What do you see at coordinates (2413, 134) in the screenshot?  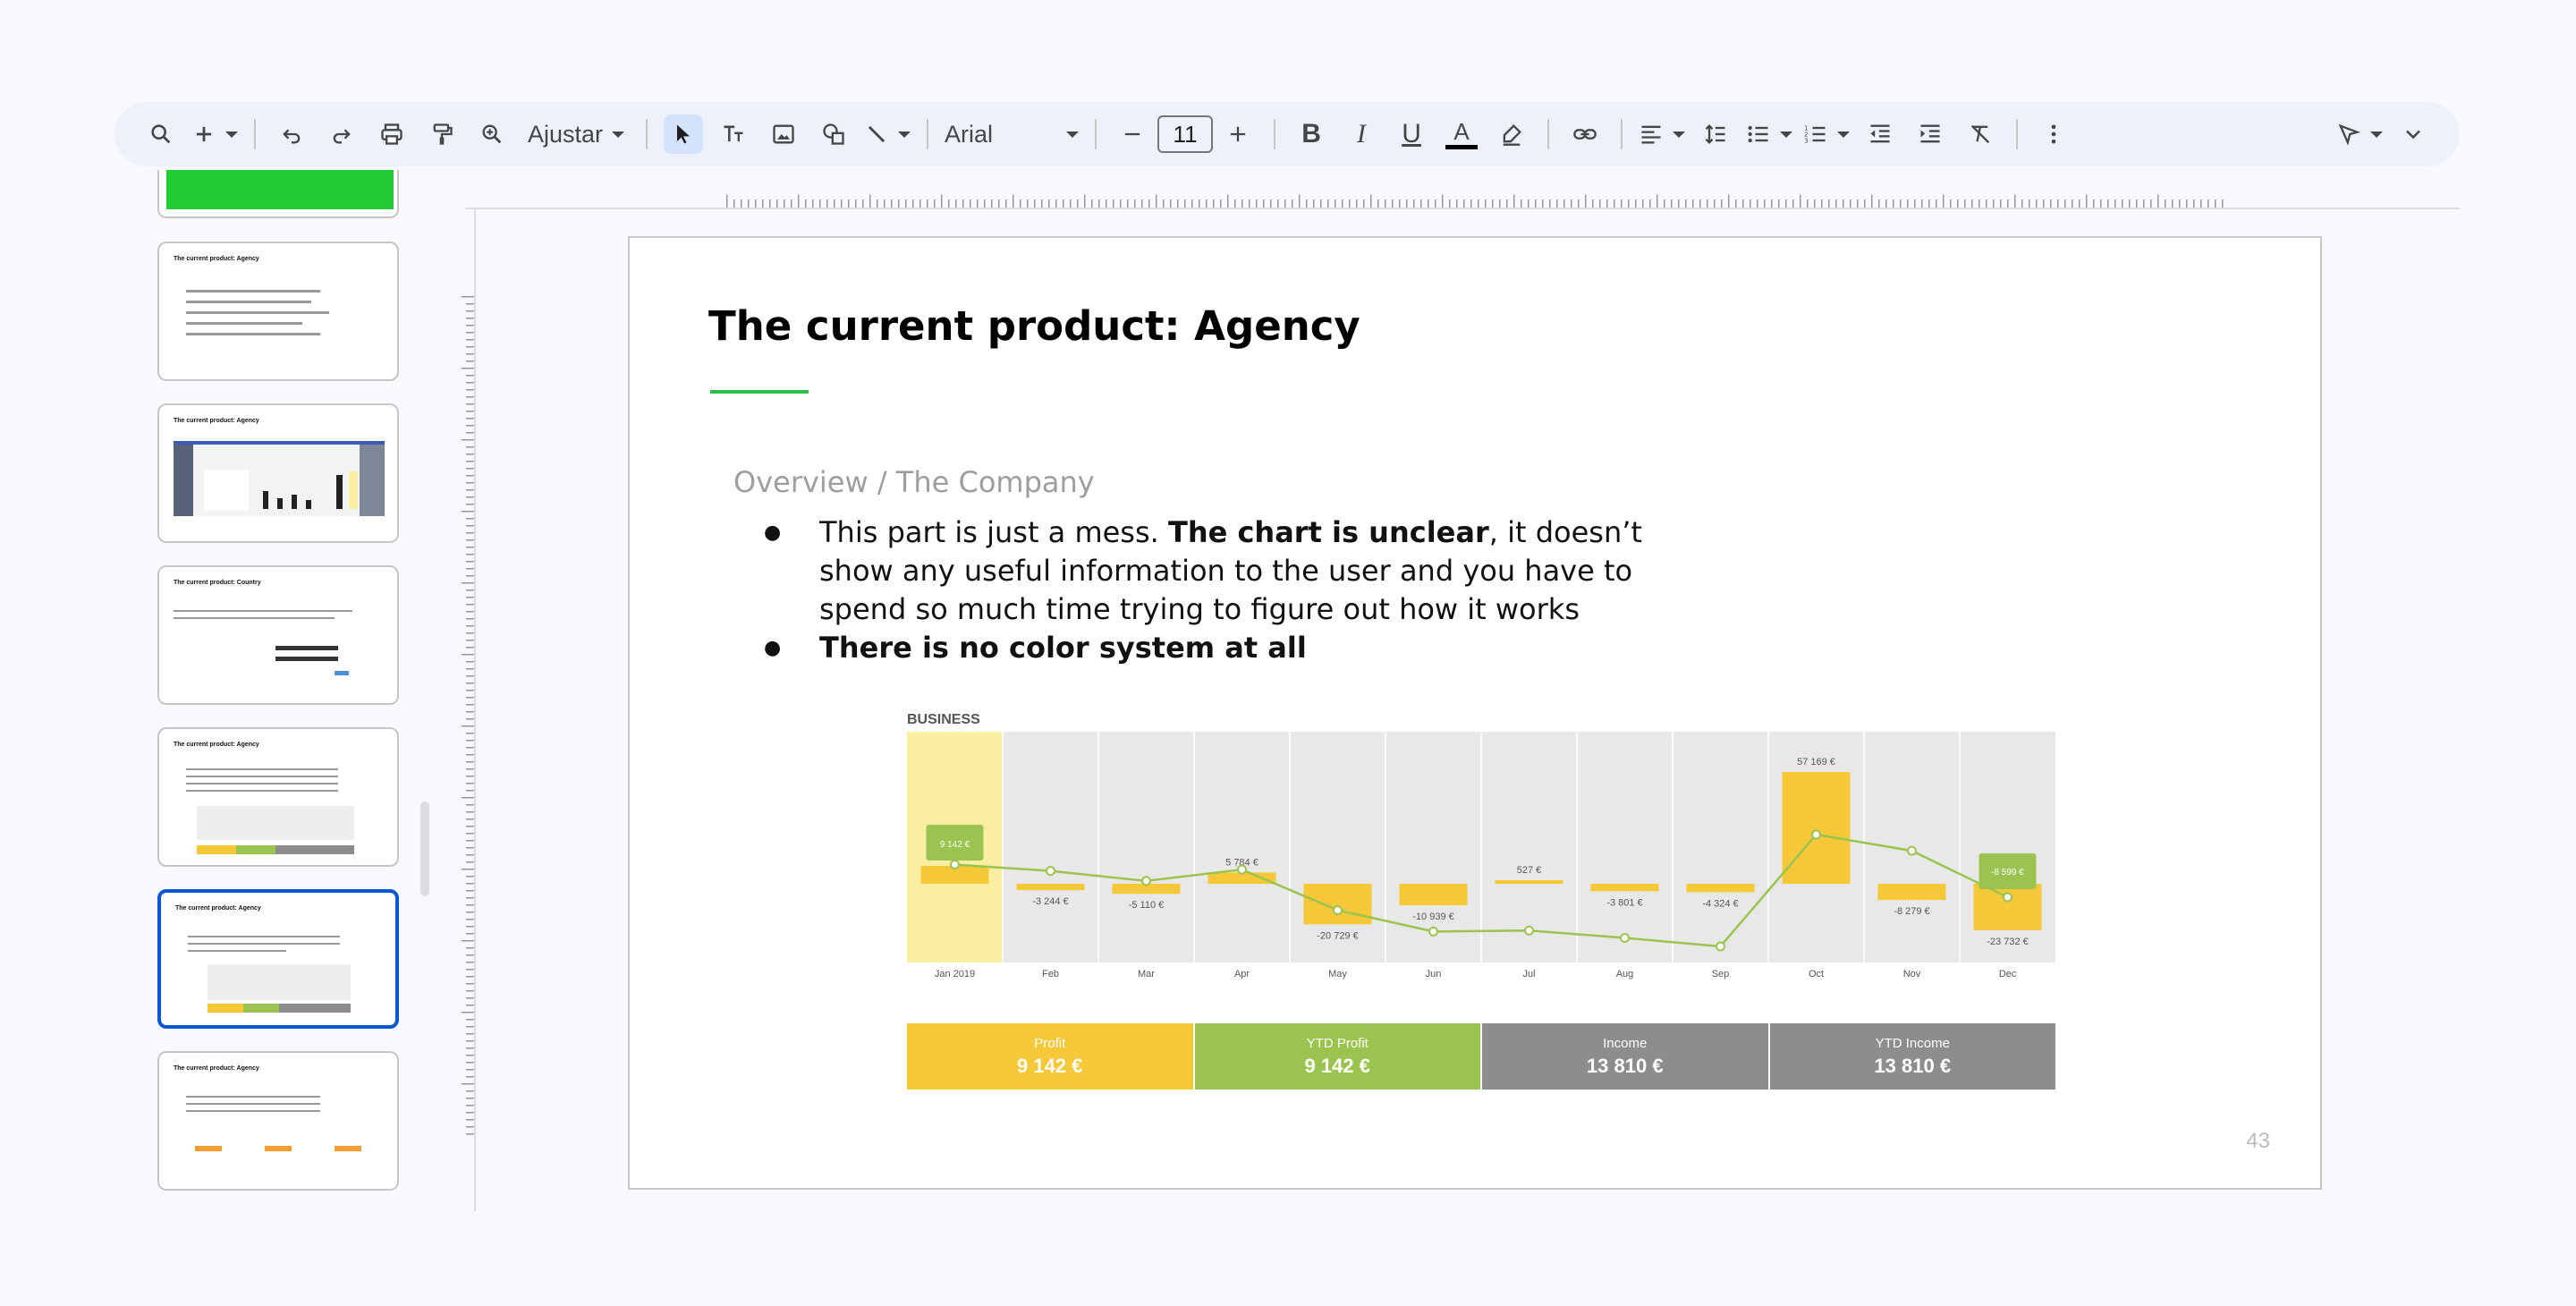 I see `collapse-toolbar-button` at bounding box center [2413, 134].